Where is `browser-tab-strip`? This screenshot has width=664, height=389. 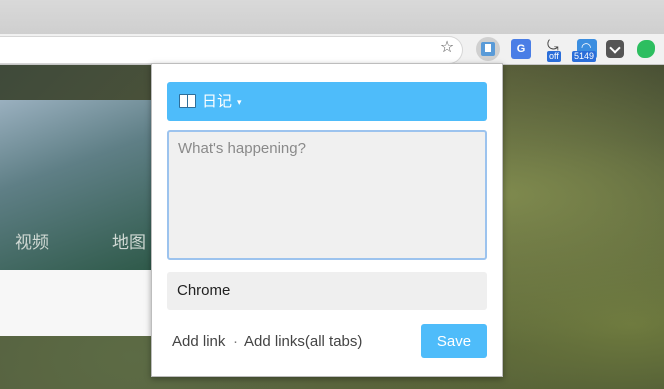 browser-tab-strip is located at coordinates (332, 17).